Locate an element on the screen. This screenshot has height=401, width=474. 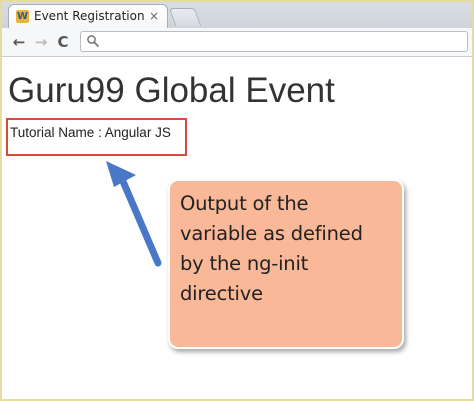
tab-event-registration: W Event Registration × is located at coordinates (88, 16).